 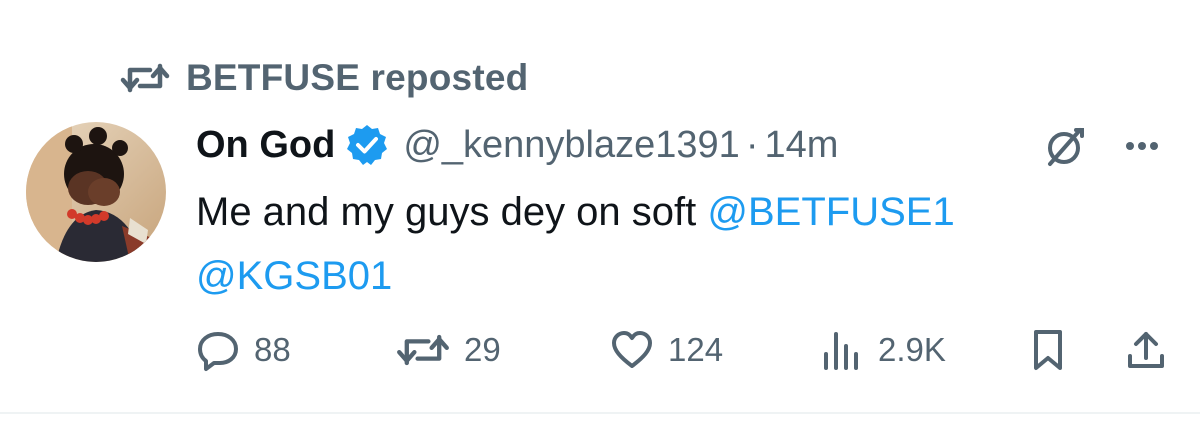 What do you see at coordinates (218, 351) in the screenshot?
I see `reply-icon` at bounding box center [218, 351].